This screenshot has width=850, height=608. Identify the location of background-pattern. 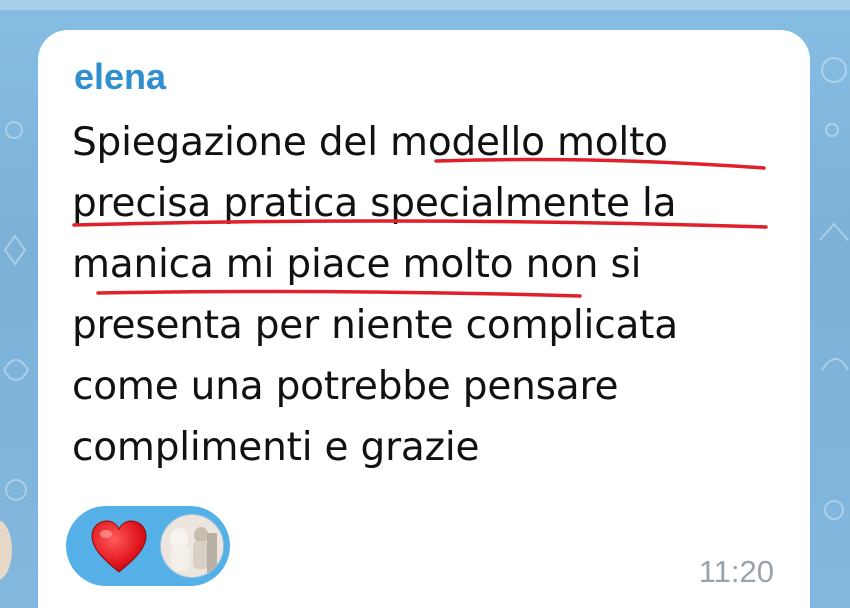
(16, 311).